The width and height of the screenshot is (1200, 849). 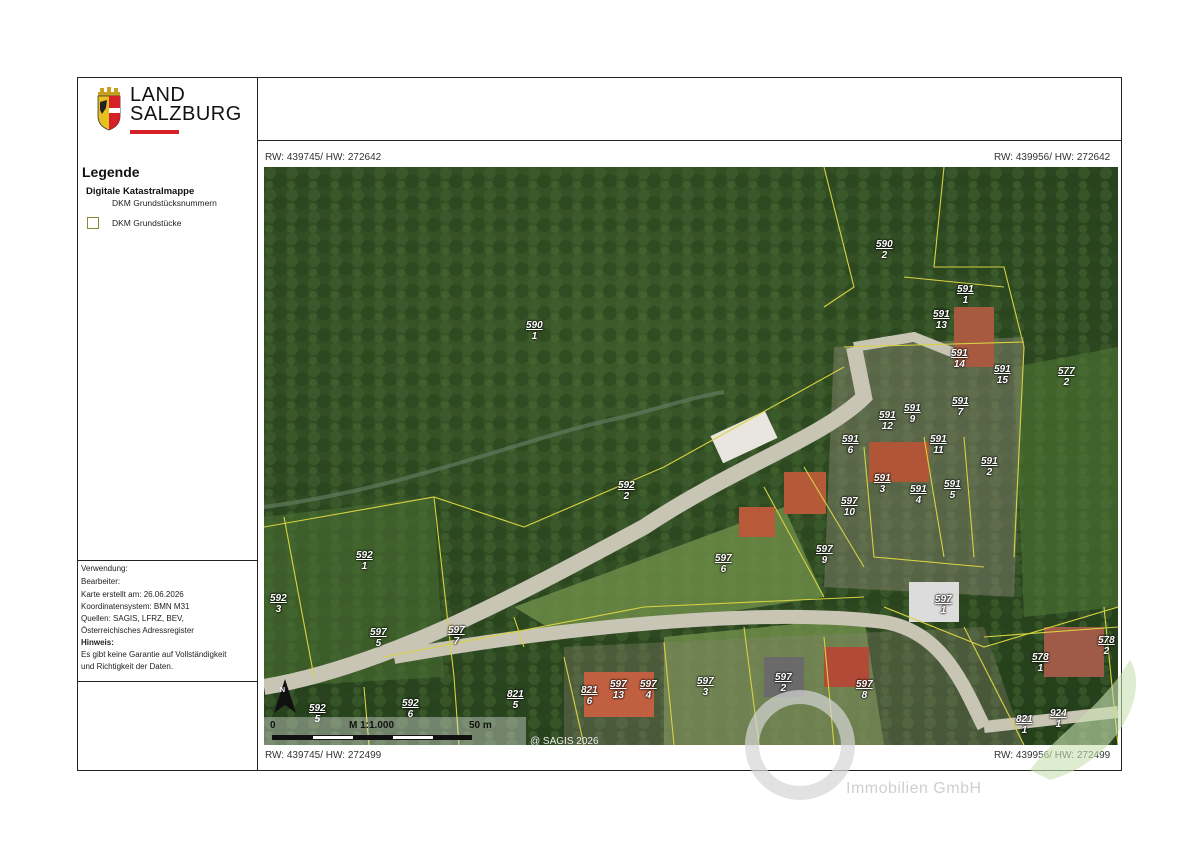 I want to click on meta-note-2: und Richtigkeit der Daten., so click(x=127, y=666).